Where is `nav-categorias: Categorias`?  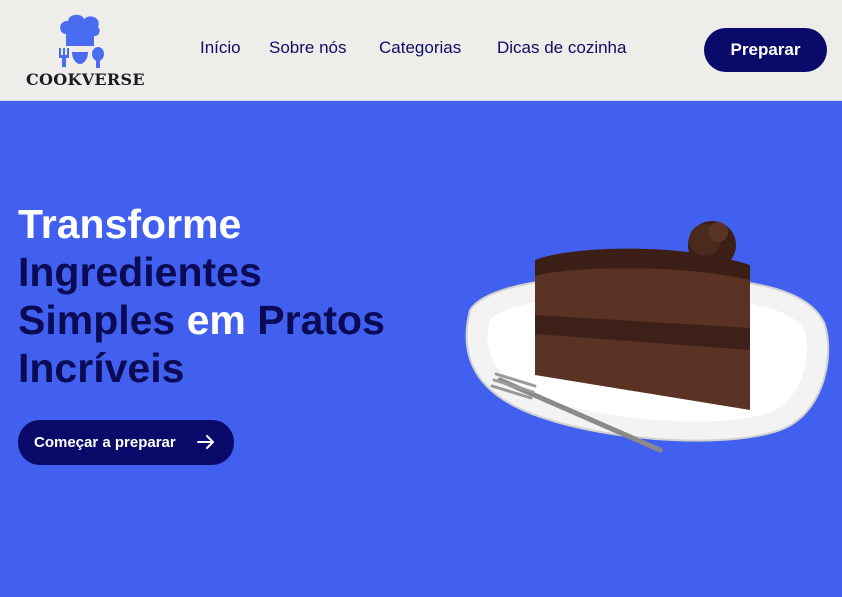 nav-categorias: Categorias is located at coordinates (420, 48).